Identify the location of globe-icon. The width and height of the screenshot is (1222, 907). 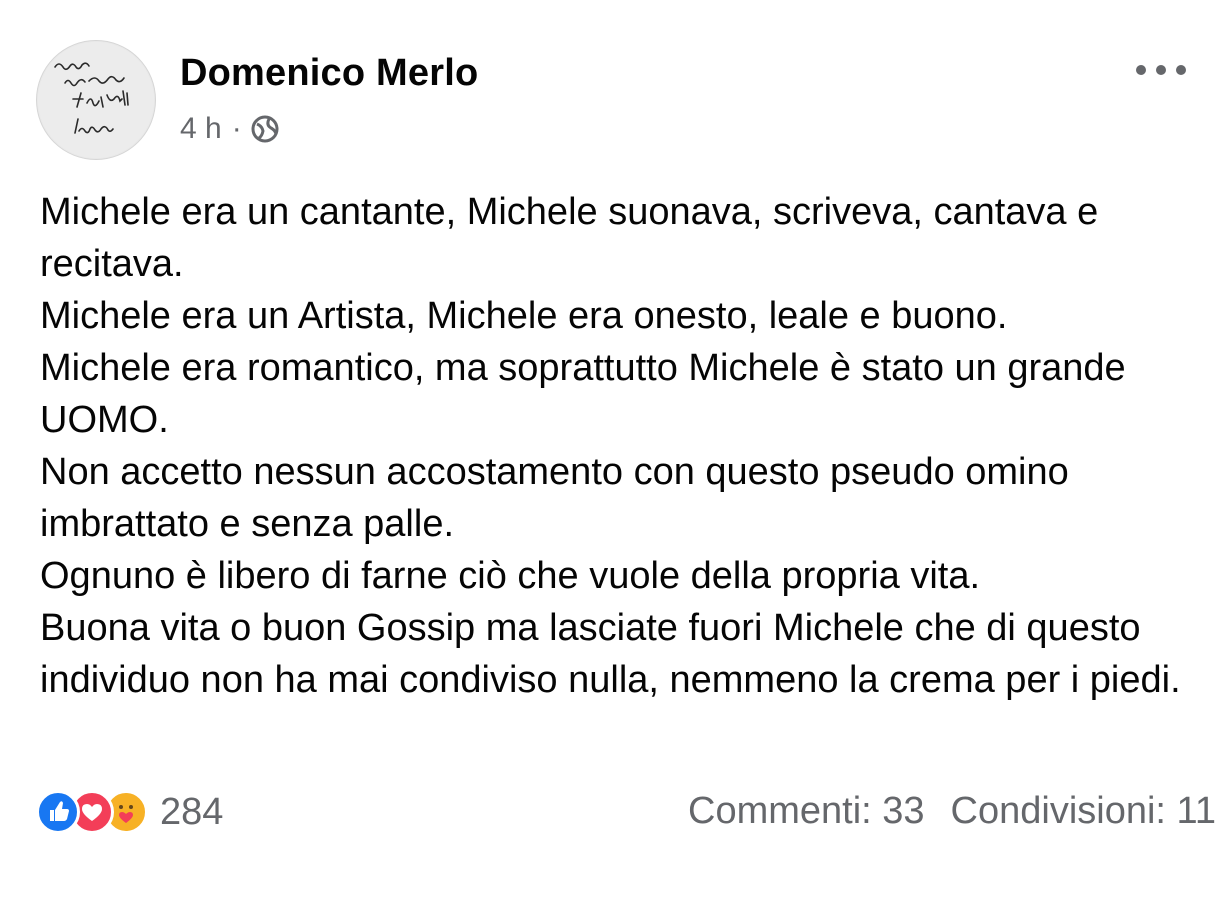
(265, 129).